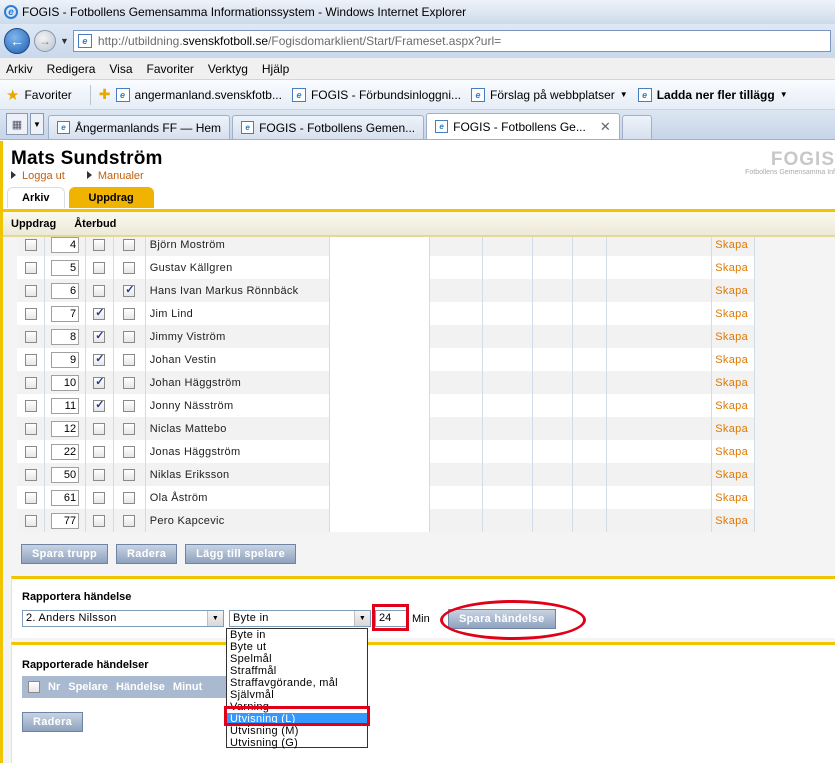  I want to click on shirt-number-input: 12, so click(65, 428).